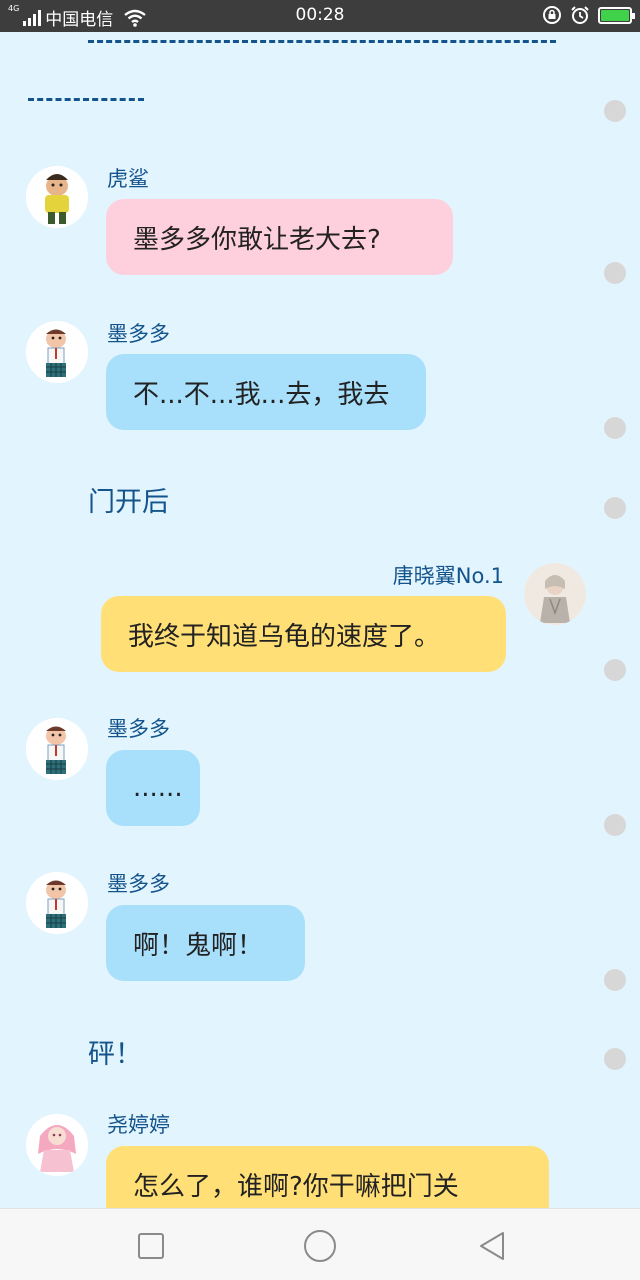 The height and width of the screenshot is (1280, 640). I want to click on battery-charging-icon, so click(616, 15).